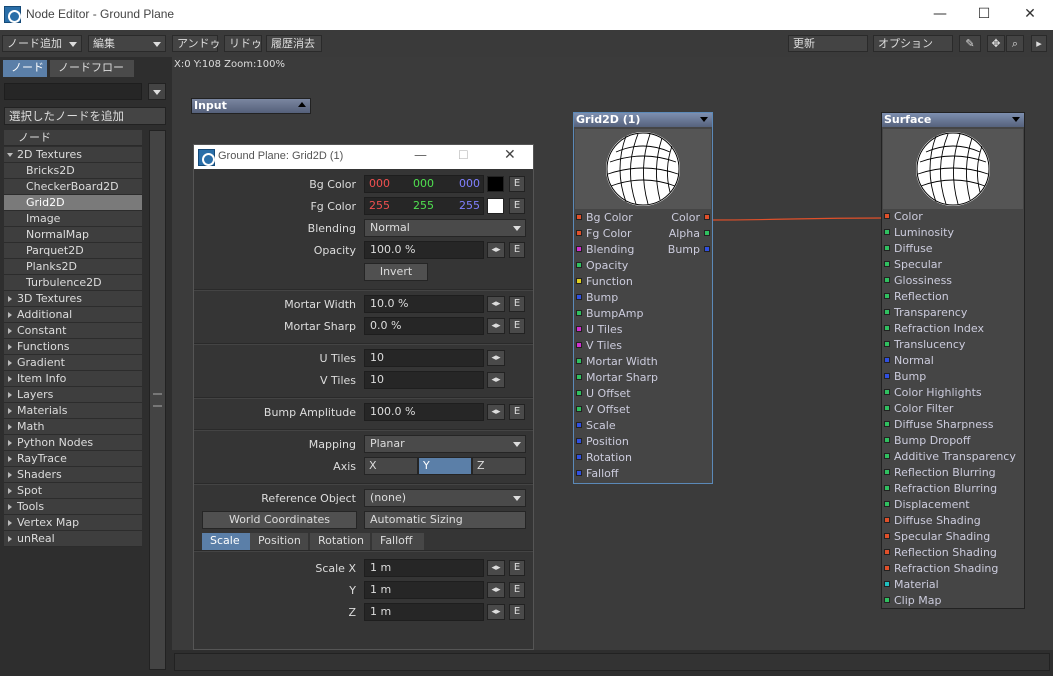  Describe the element at coordinates (73, 459) in the screenshot. I see `node-list-item: RayTrace` at that location.